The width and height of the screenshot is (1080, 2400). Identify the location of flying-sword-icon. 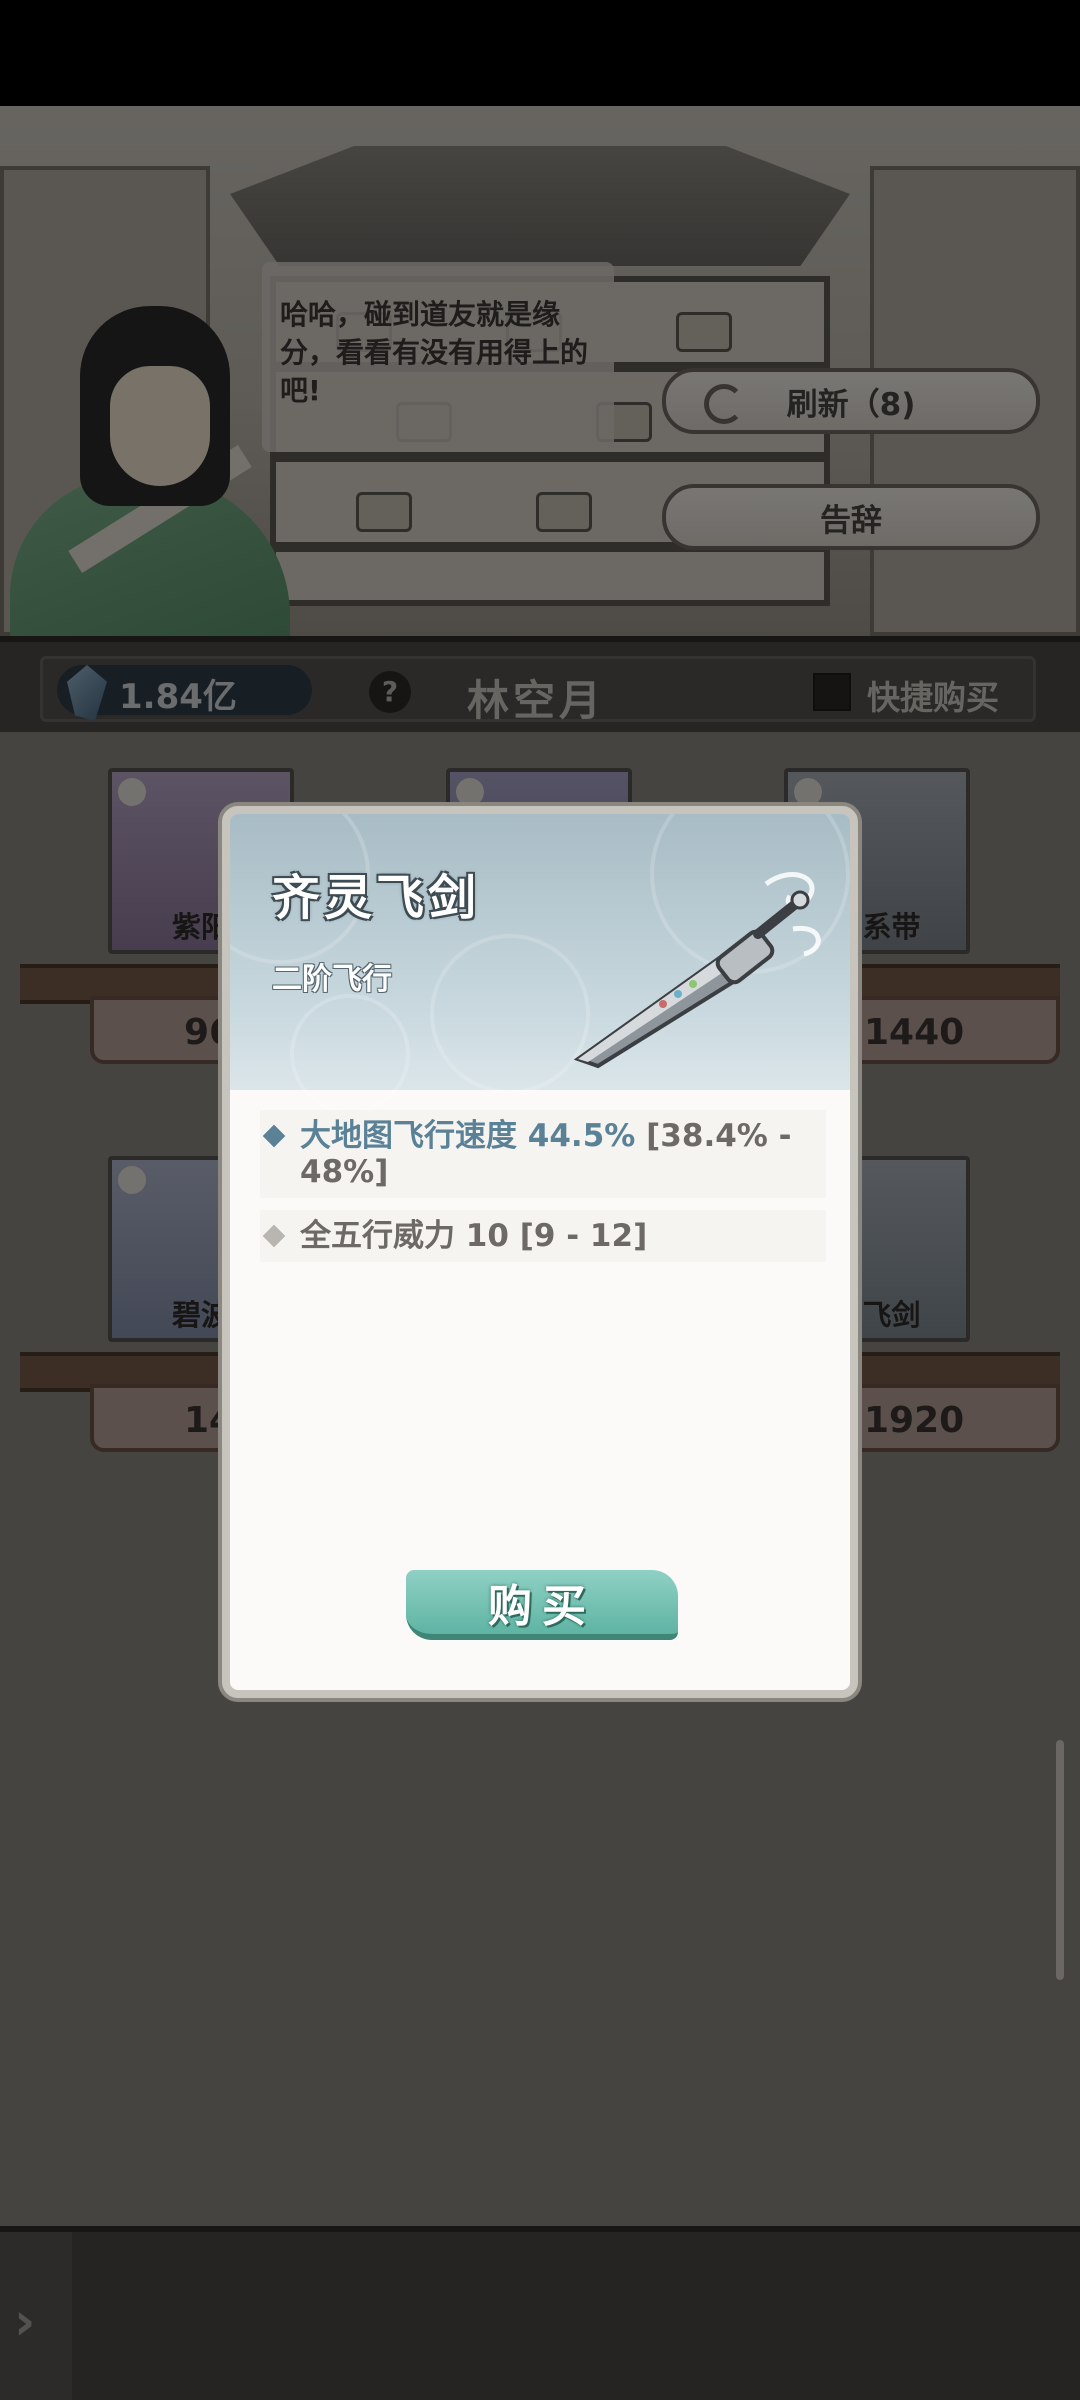
(697, 970).